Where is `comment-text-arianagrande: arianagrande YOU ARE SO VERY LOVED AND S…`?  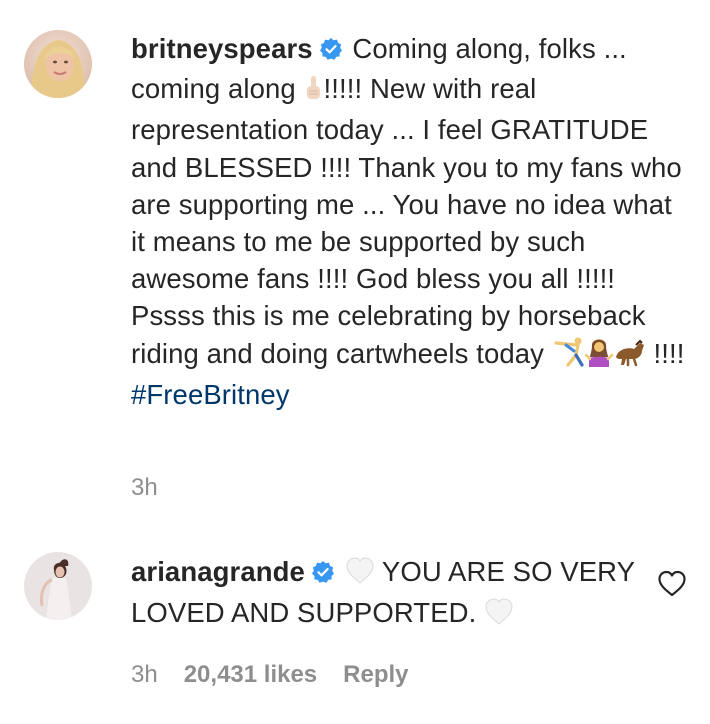 comment-text-arianagrande: arianagrande YOU ARE SO VERY LOVED AND S… is located at coordinates (391, 594).